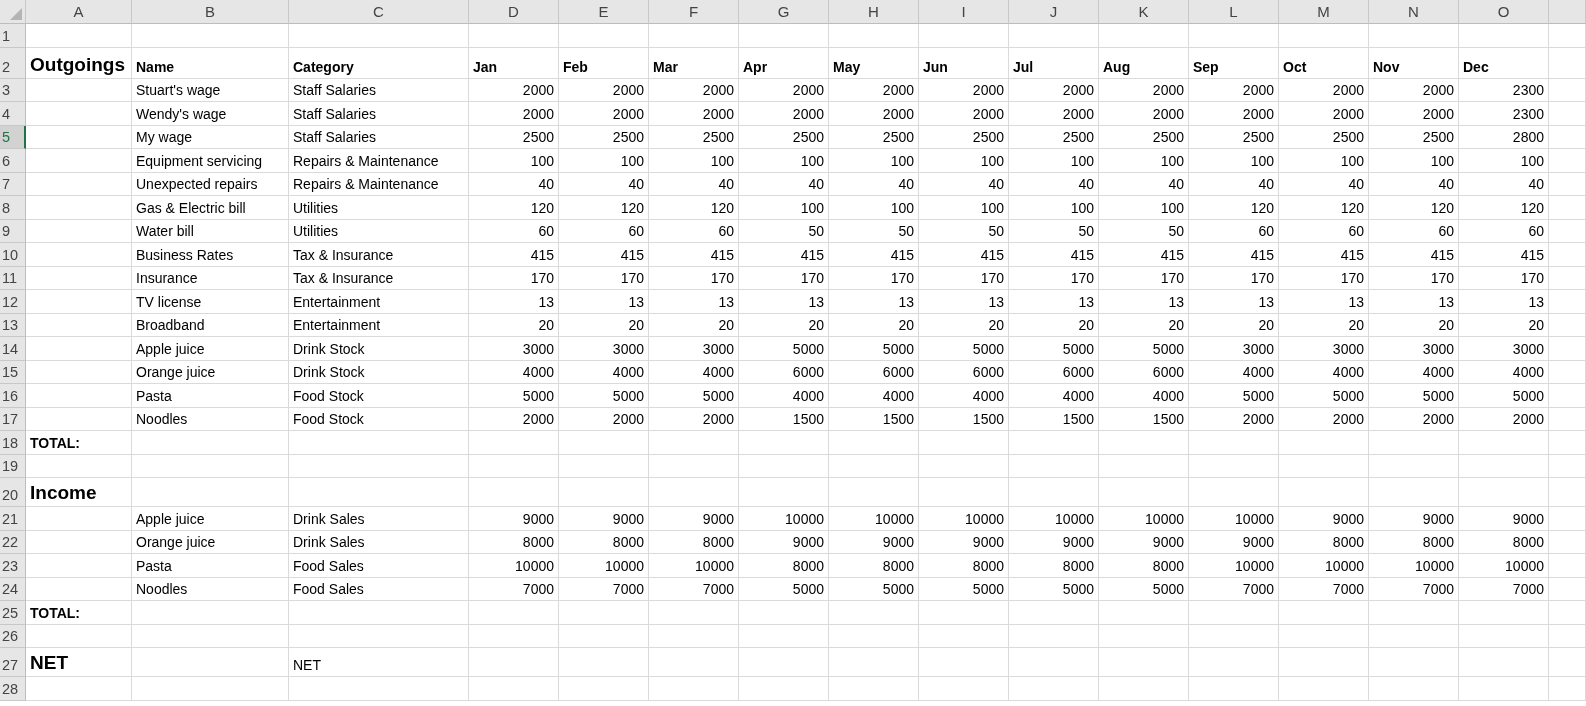  Describe the element at coordinates (13, 419) in the screenshot. I see `row-header: 17` at that location.